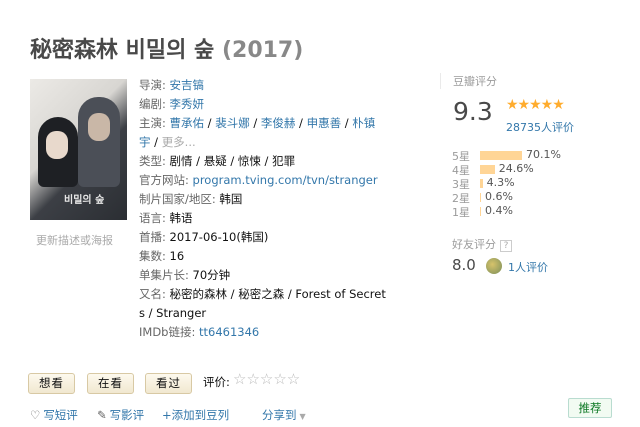 The image size is (640, 427). Describe the element at coordinates (99, 142) in the screenshot. I see `poster-figure` at that location.